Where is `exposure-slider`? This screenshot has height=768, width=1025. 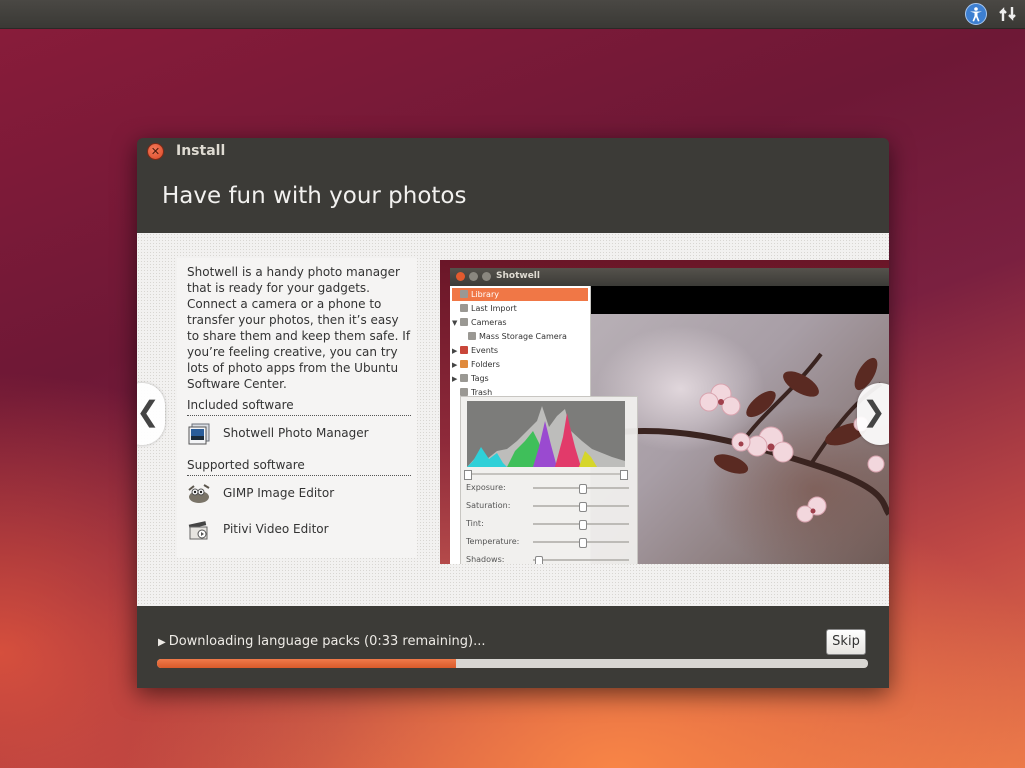 exposure-slider is located at coordinates (581, 489).